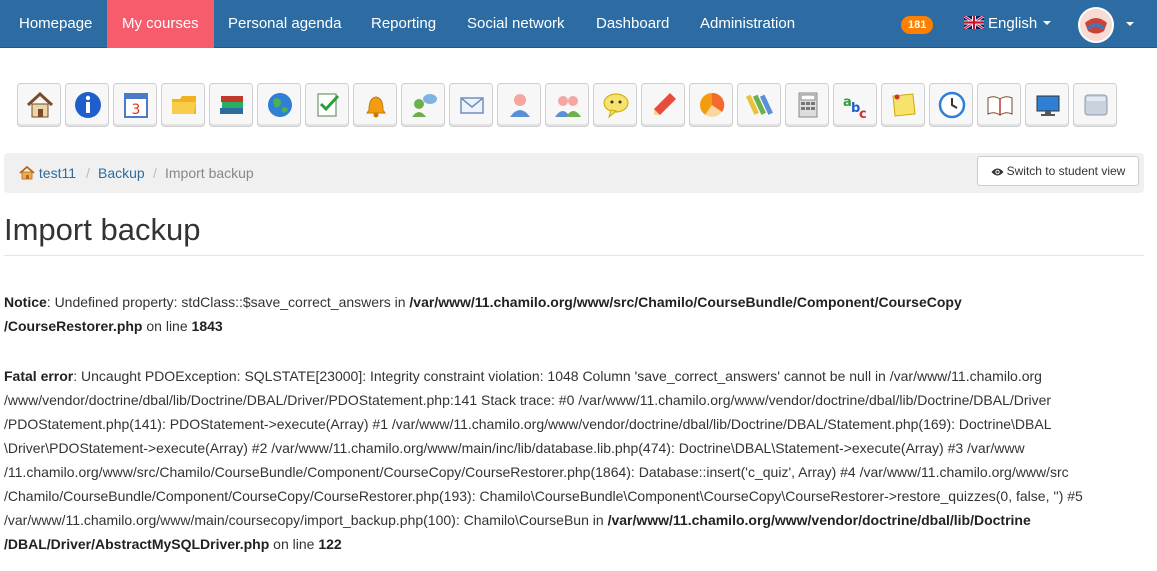  Describe the element at coordinates (997, 172) in the screenshot. I see `eye-icon` at that location.